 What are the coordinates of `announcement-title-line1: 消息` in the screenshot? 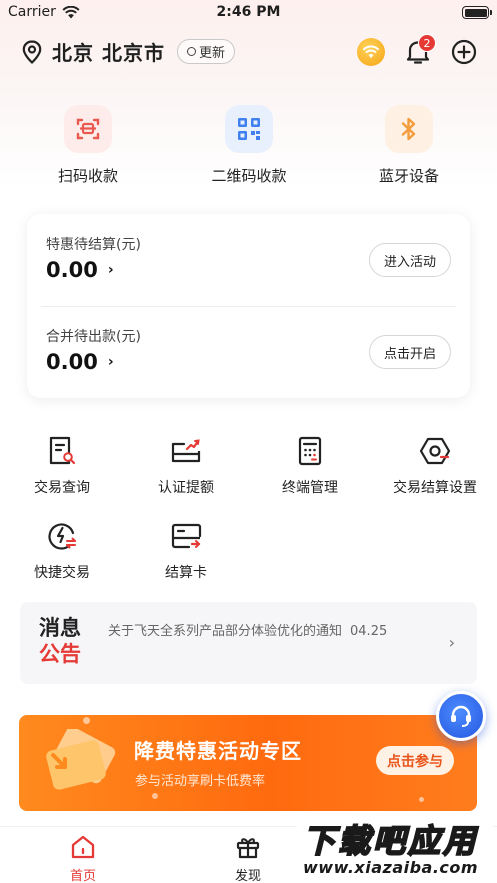 It's located at (60, 628).